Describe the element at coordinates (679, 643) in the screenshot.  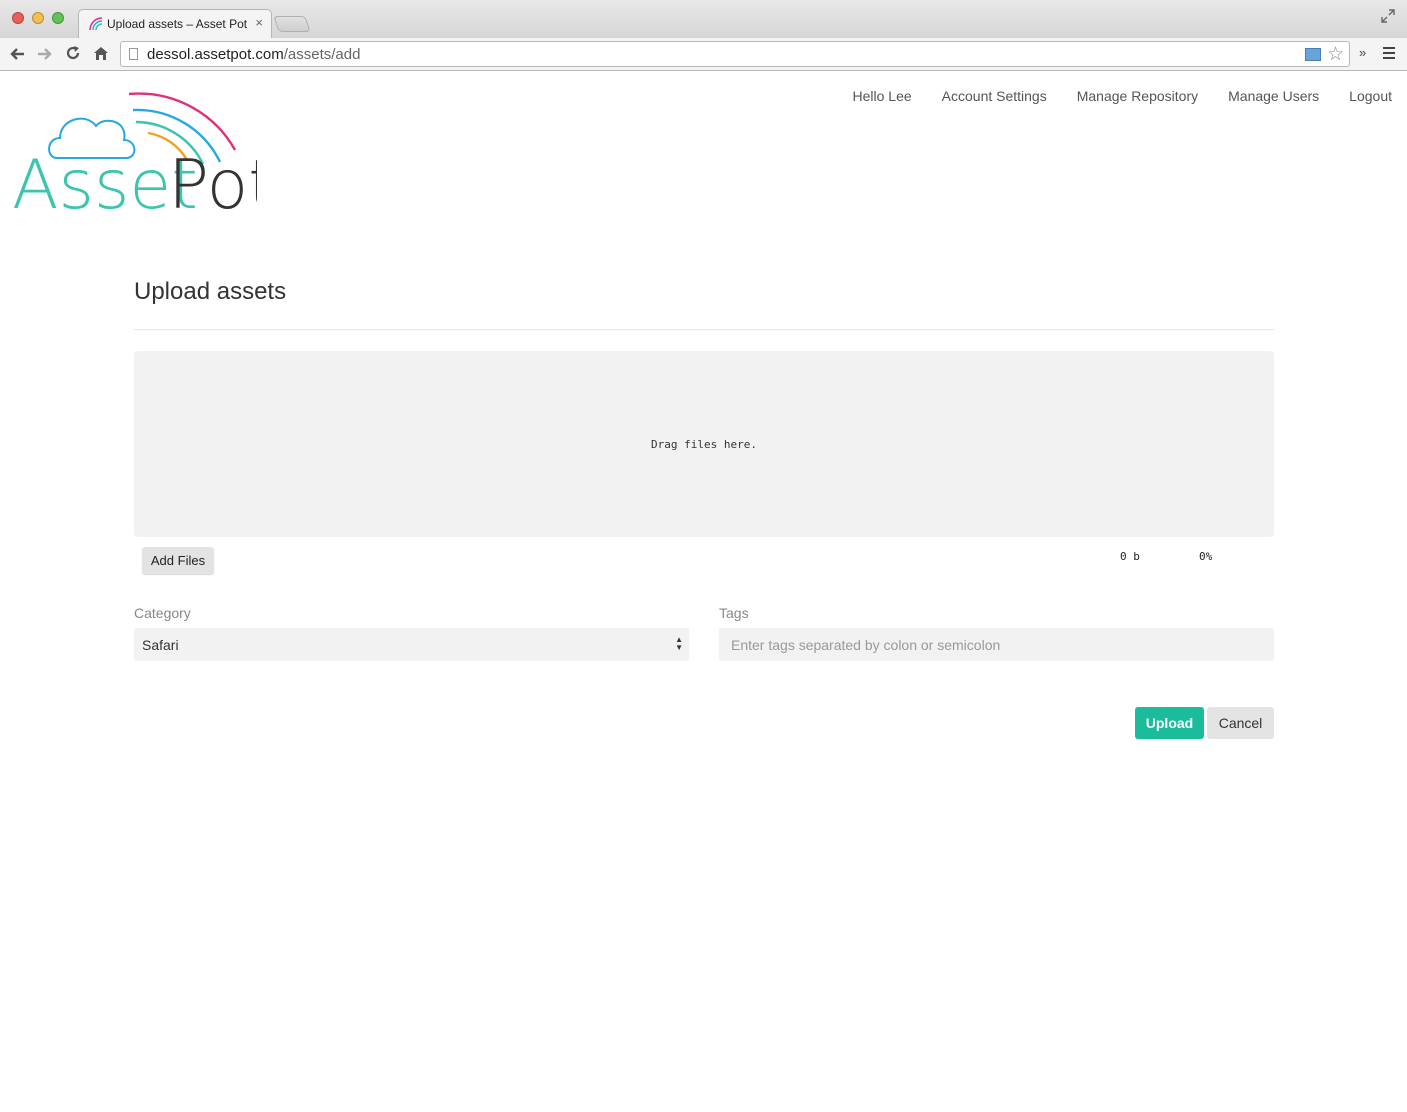
I see `select-arrows-icon: ▲ ▼` at that location.